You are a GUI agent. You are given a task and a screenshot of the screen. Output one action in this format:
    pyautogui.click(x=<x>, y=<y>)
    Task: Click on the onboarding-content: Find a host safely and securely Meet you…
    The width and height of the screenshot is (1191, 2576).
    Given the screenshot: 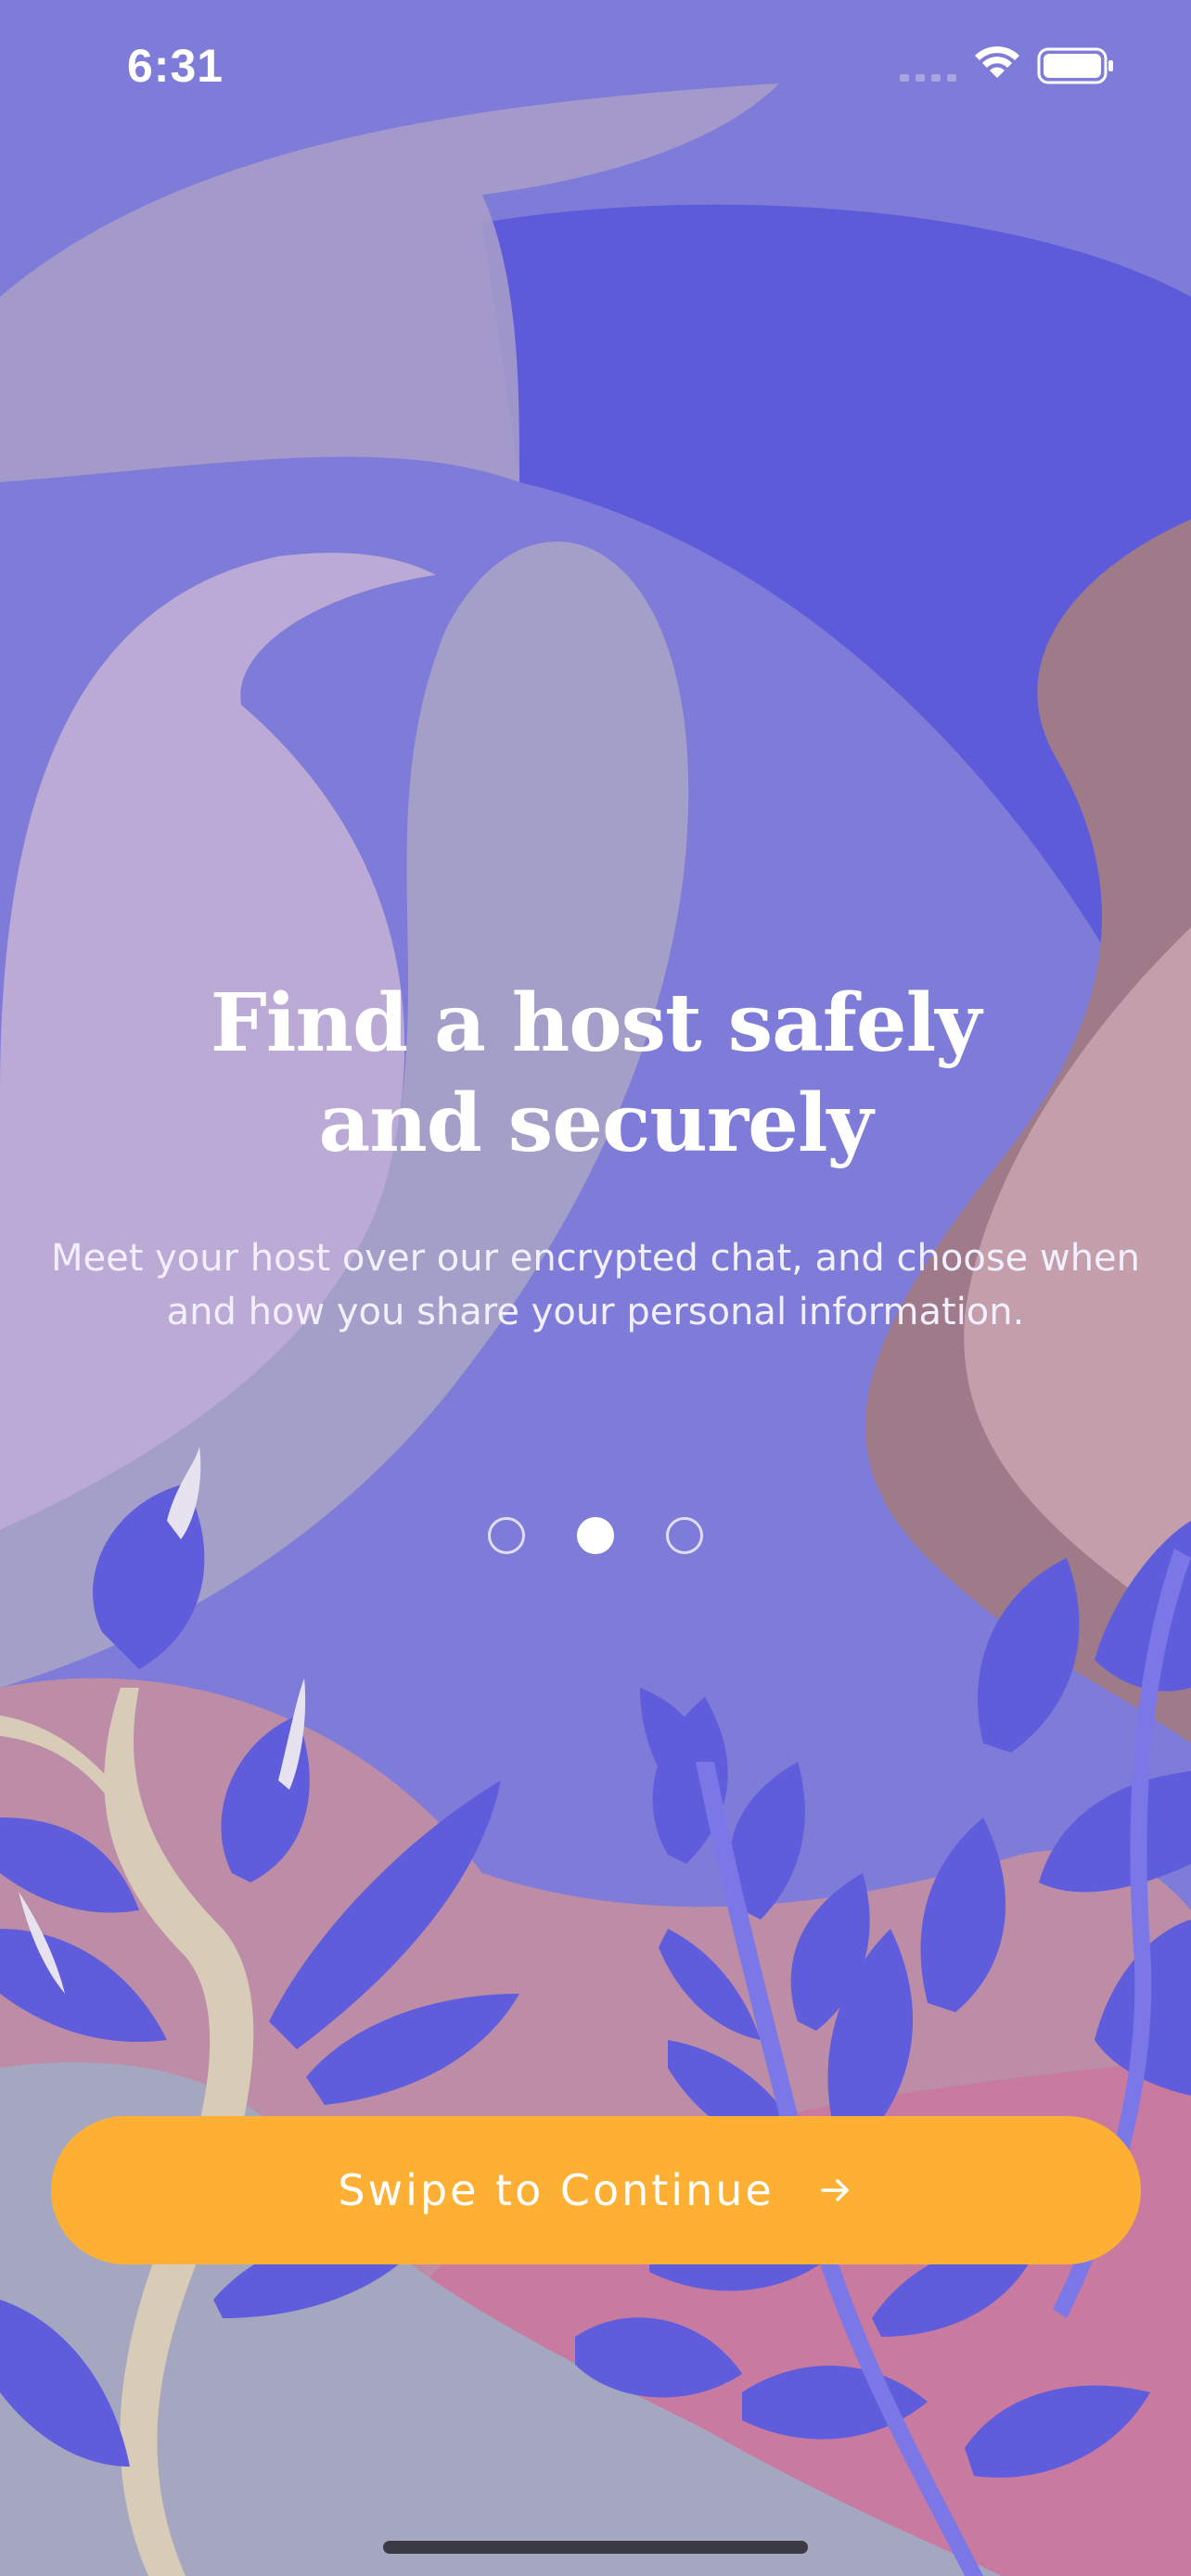 What is the action you would take?
    pyautogui.click(x=595, y=1156)
    